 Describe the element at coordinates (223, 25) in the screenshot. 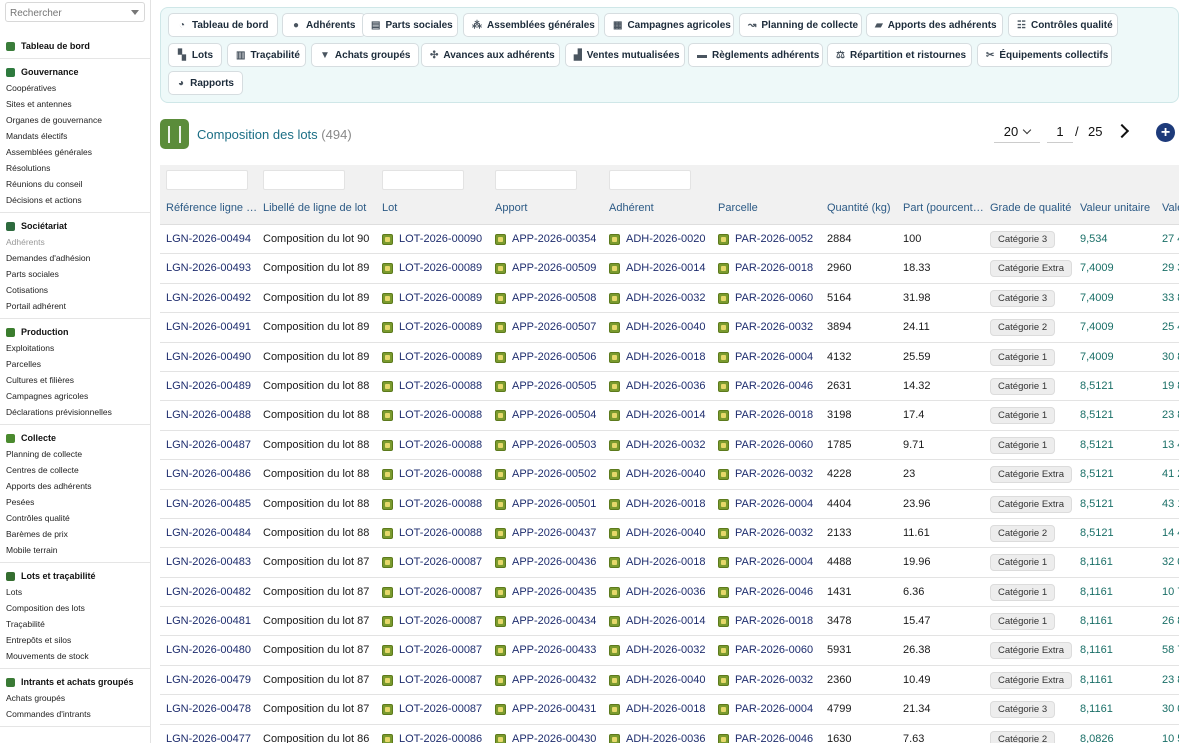

I see `top-menu-item: ◔ Tableau de bord` at that location.